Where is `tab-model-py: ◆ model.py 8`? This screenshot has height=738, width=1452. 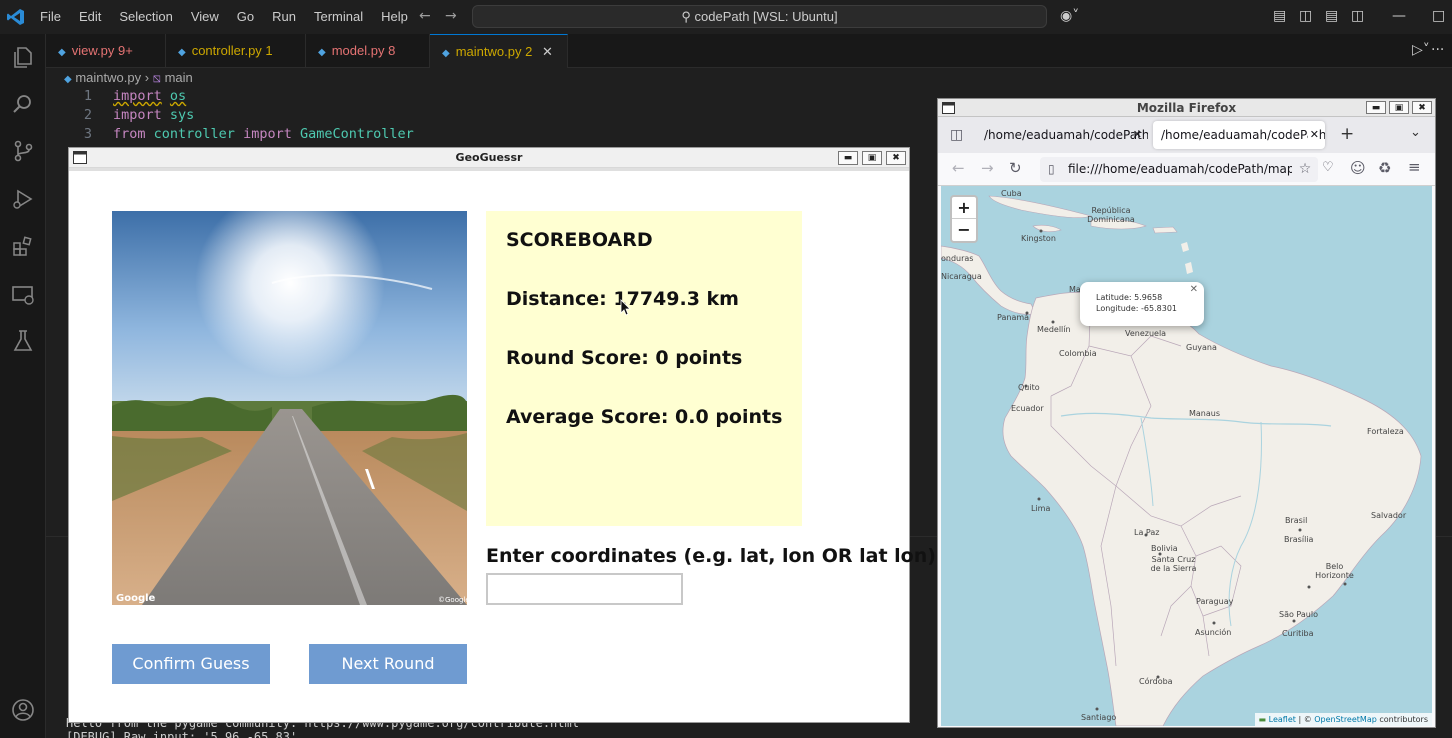 tab-model-py: ◆ model.py 8 is located at coordinates (368, 51).